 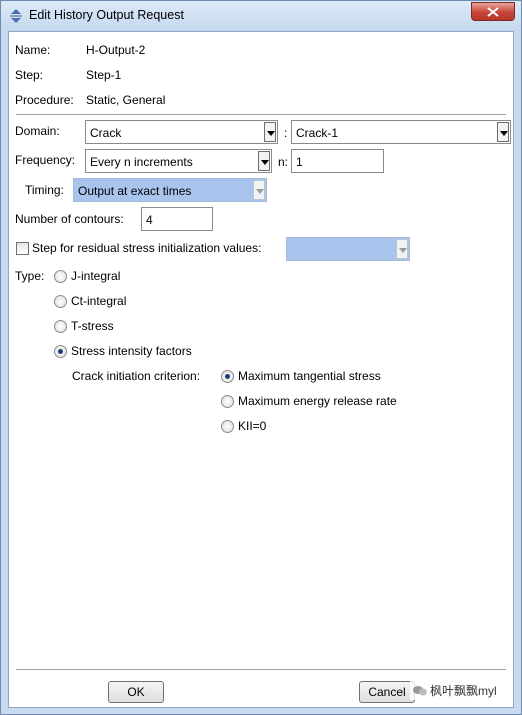 What do you see at coordinates (299, 162) in the screenshot?
I see `n-value: 1` at bounding box center [299, 162].